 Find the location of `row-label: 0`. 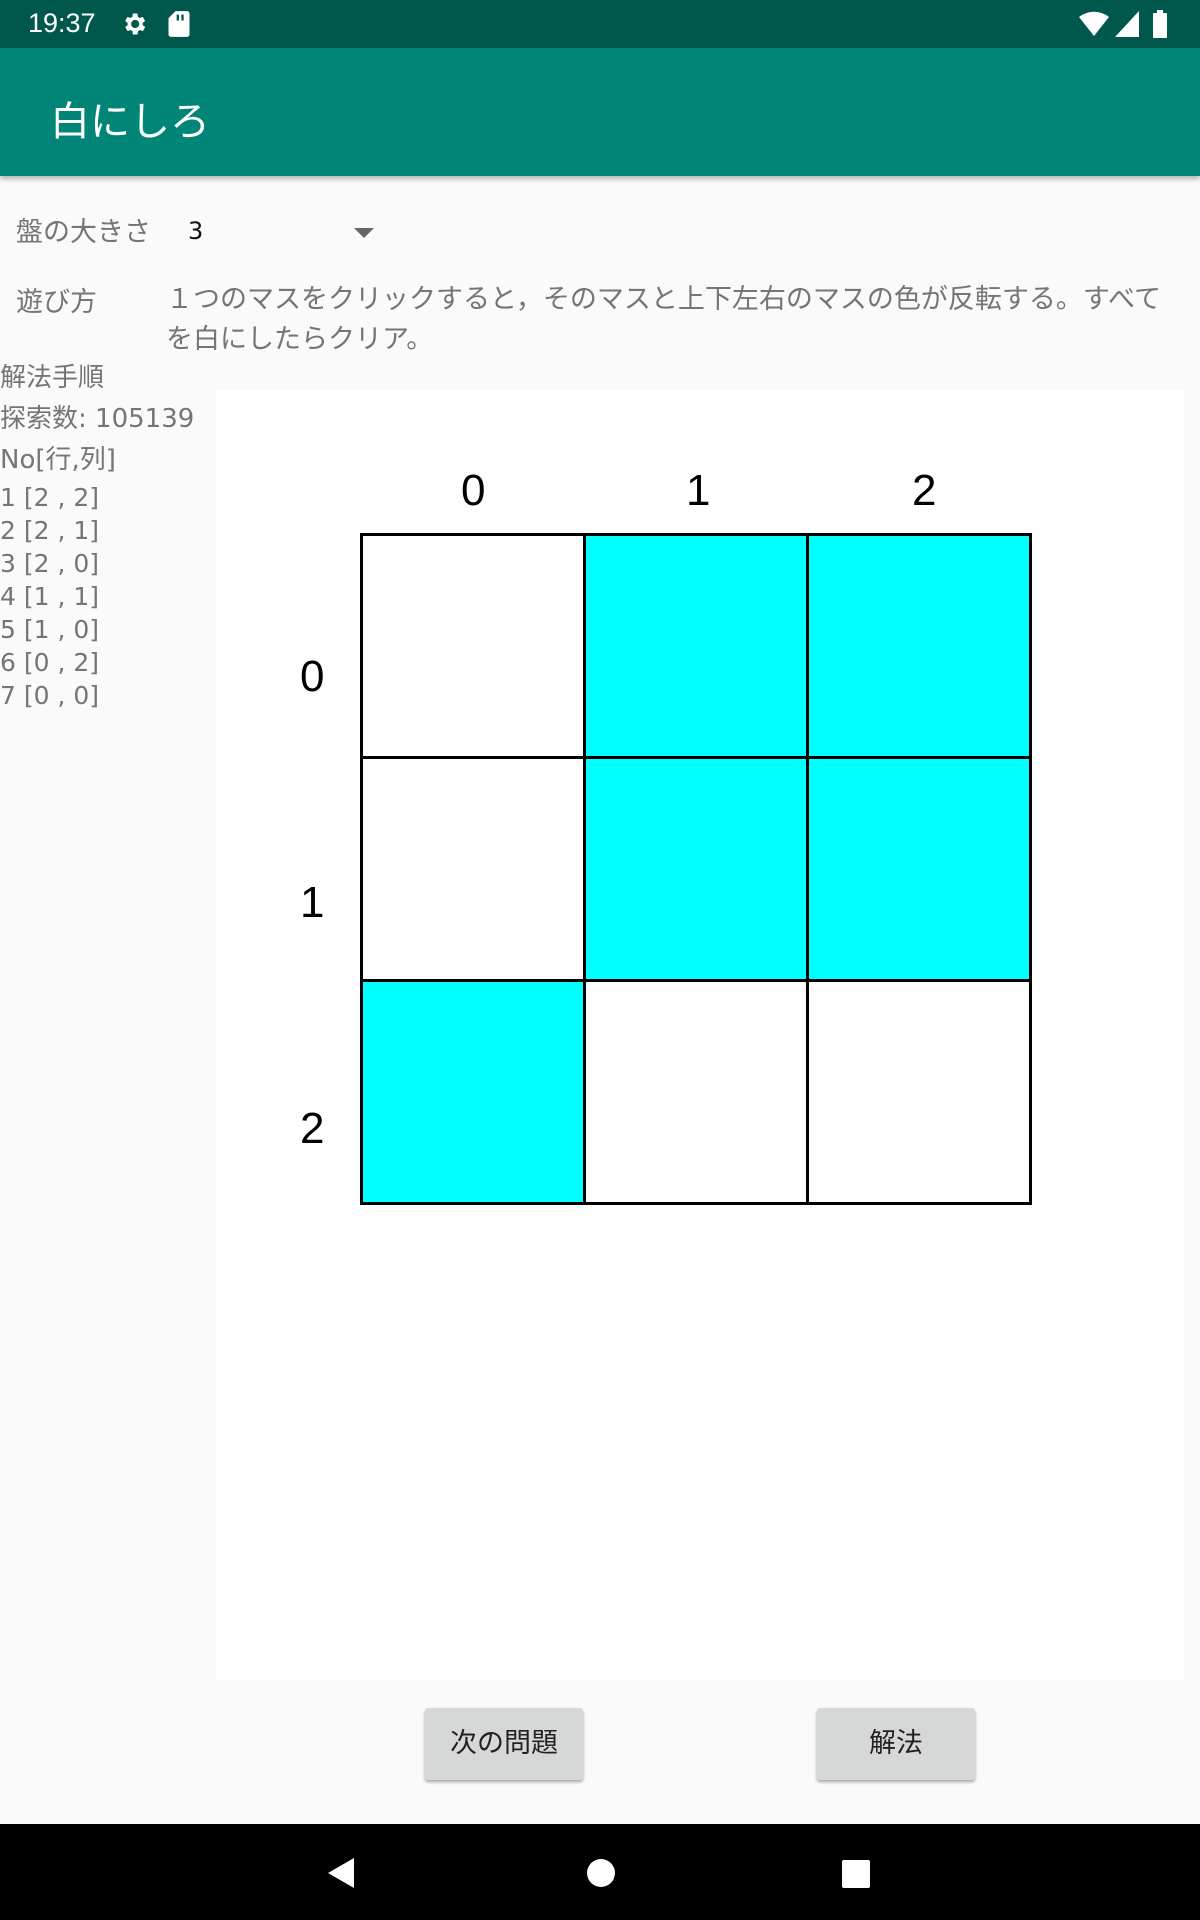

row-label: 0 is located at coordinates (312, 676).